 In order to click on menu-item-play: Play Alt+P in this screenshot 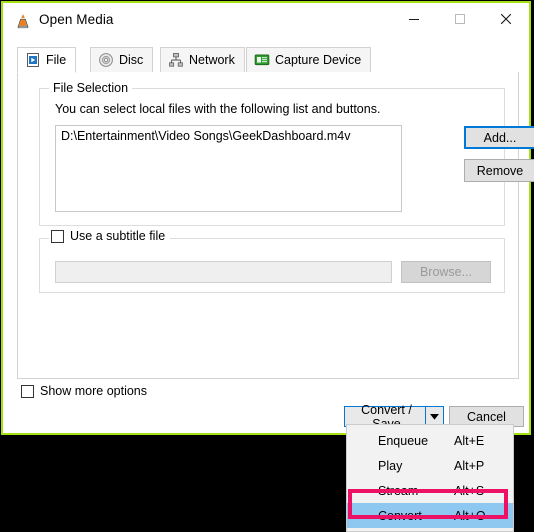, I will do `click(430, 465)`.